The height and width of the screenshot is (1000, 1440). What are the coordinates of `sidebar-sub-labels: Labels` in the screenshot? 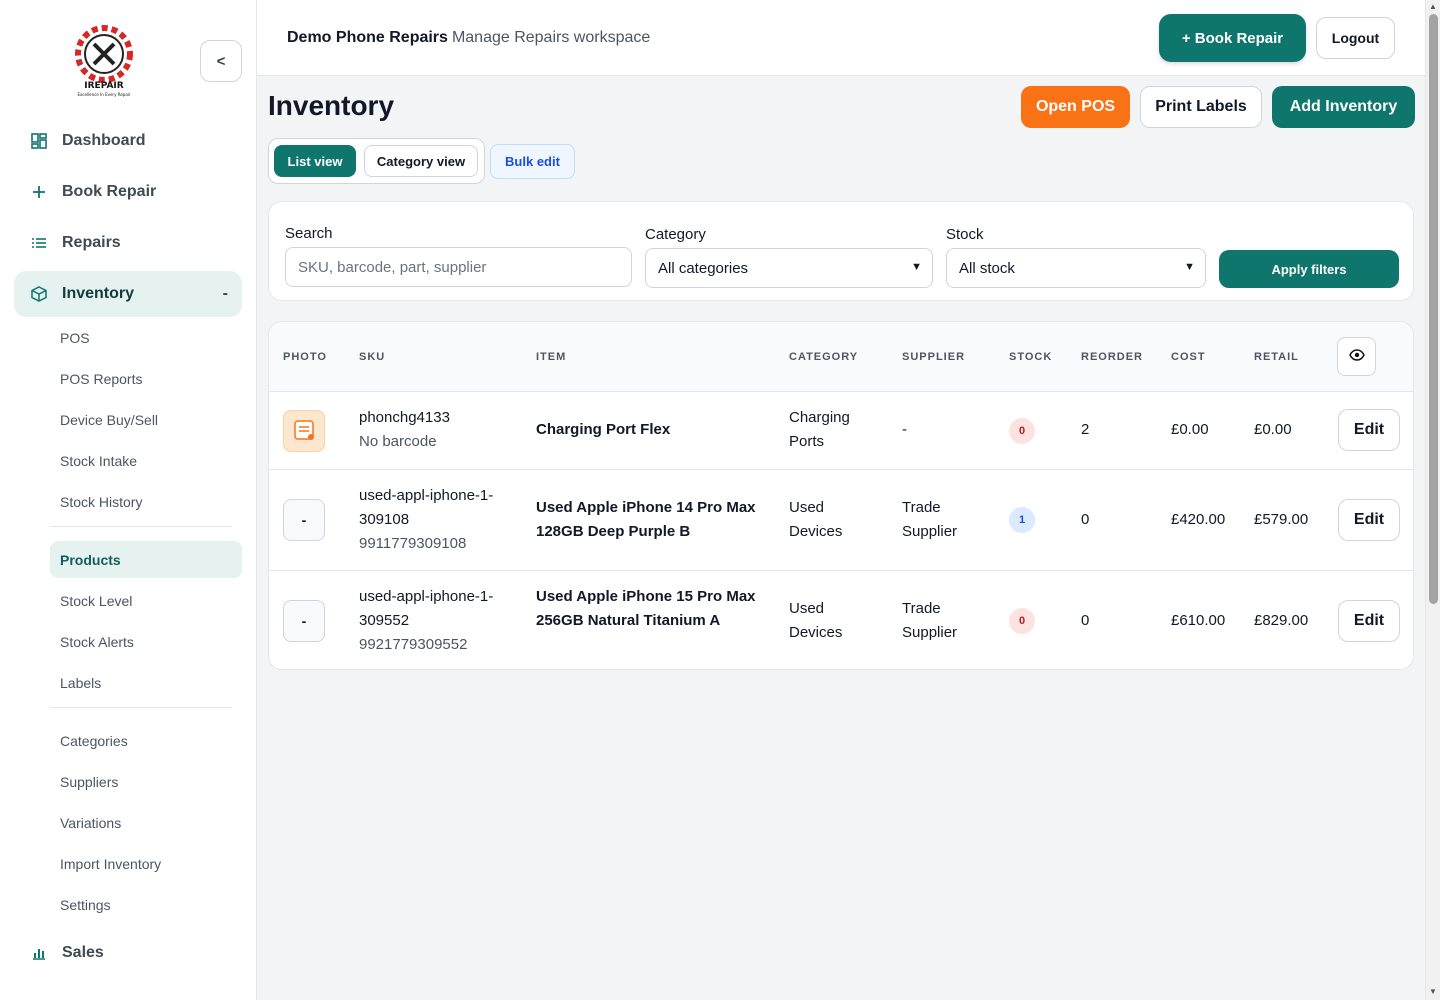 It's located at (146, 682).